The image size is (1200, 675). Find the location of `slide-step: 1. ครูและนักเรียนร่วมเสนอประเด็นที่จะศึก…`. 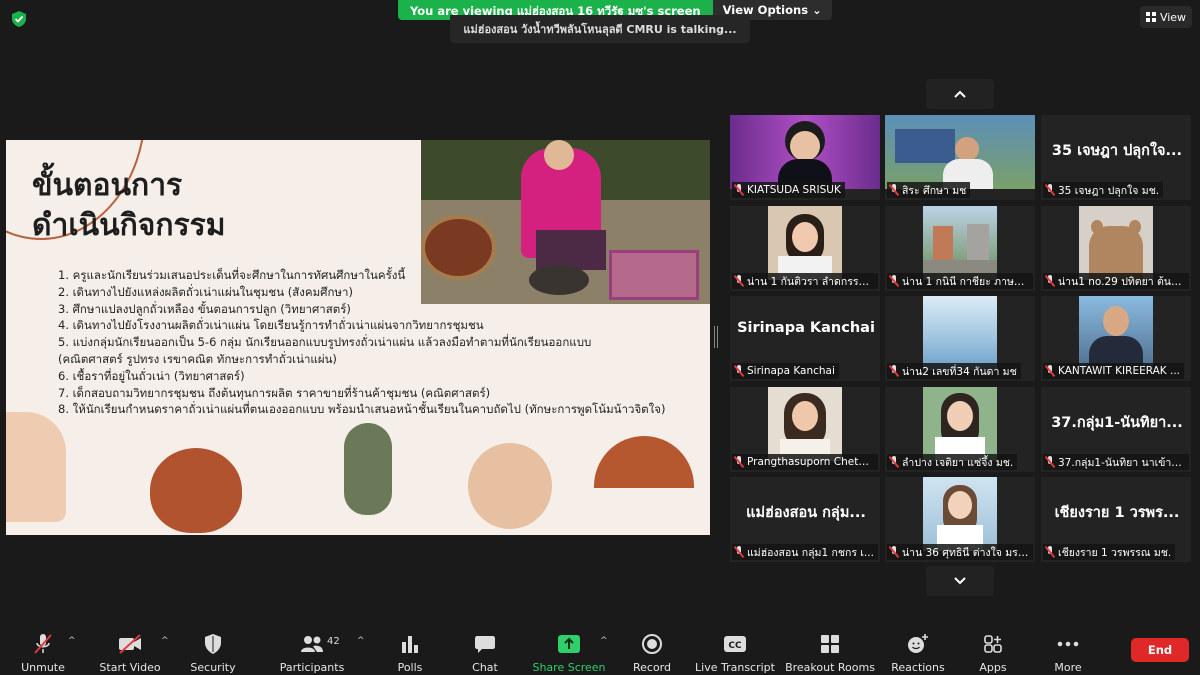

slide-step: 1. ครูและนักเรียนร่วมเสนอประเด็นที่จะศึก… is located at coordinates (232, 275).